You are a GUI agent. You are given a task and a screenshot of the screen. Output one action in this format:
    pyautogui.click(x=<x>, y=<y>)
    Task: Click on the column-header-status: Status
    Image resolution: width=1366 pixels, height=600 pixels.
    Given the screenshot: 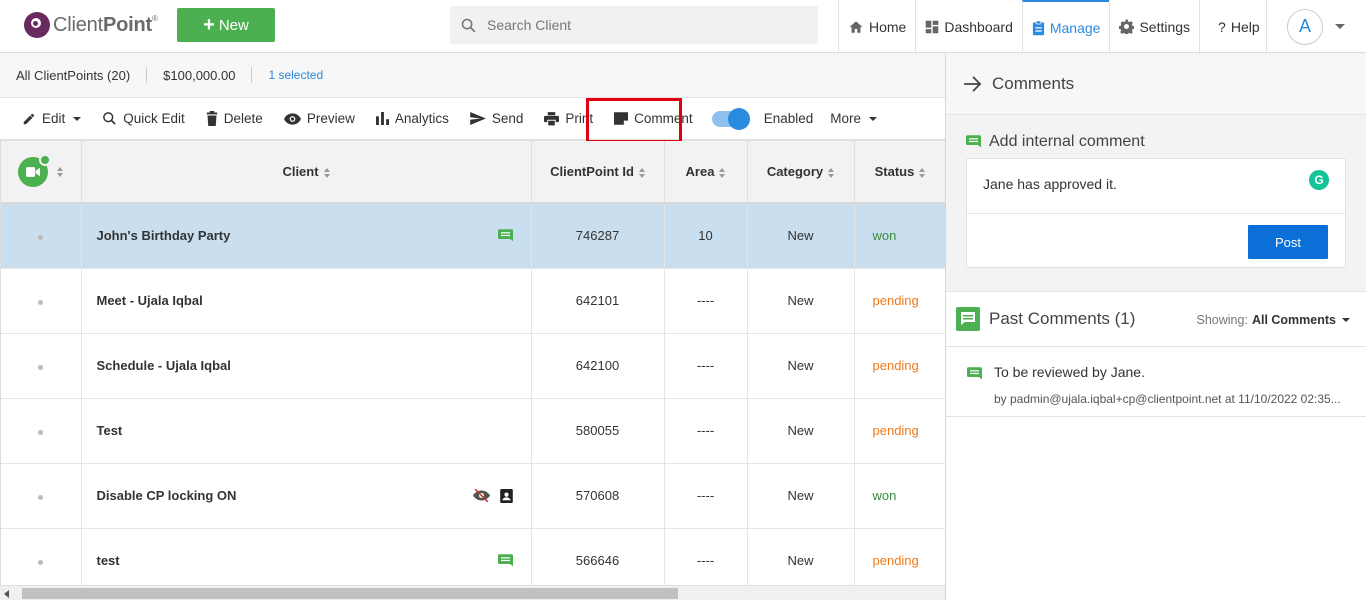 What is the action you would take?
    pyautogui.click(x=899, y=172)
    